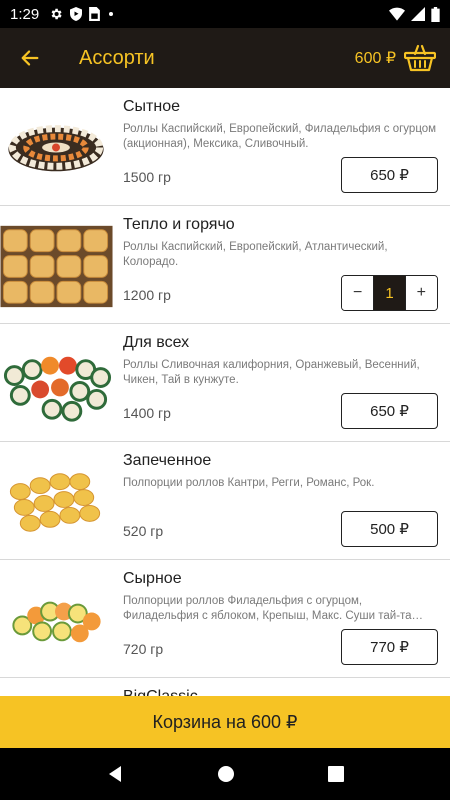  I want to click on arrow-left-icon, so click(30, 58).